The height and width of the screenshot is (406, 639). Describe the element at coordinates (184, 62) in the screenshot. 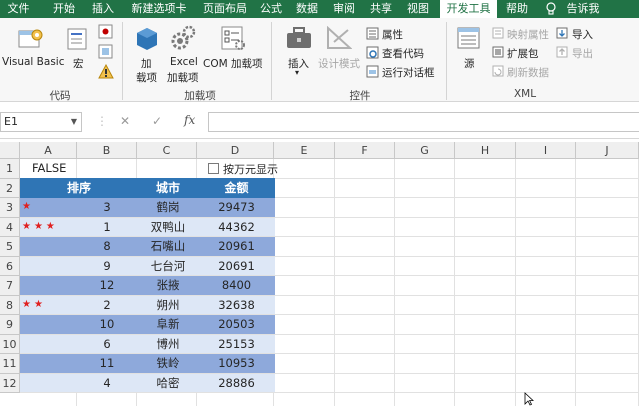

I see `excel-add-ins-button: Excel` at that location.